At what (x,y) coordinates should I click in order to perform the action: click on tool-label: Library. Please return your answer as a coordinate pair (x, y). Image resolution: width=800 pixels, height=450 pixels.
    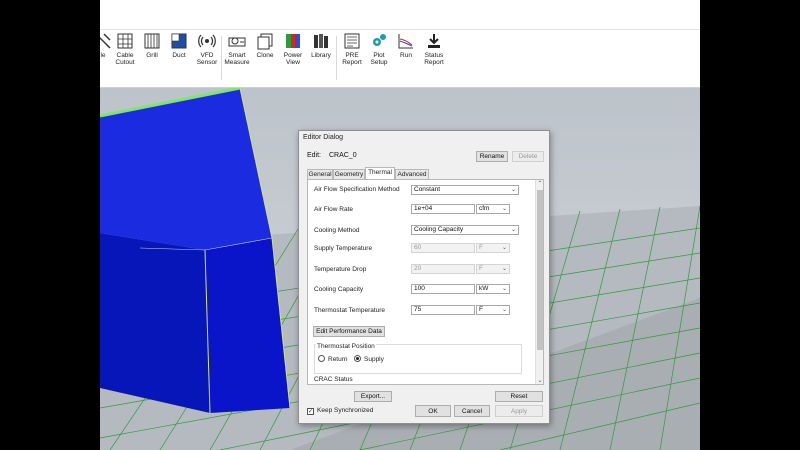
    Looking at the image, I should click on (321, 55).